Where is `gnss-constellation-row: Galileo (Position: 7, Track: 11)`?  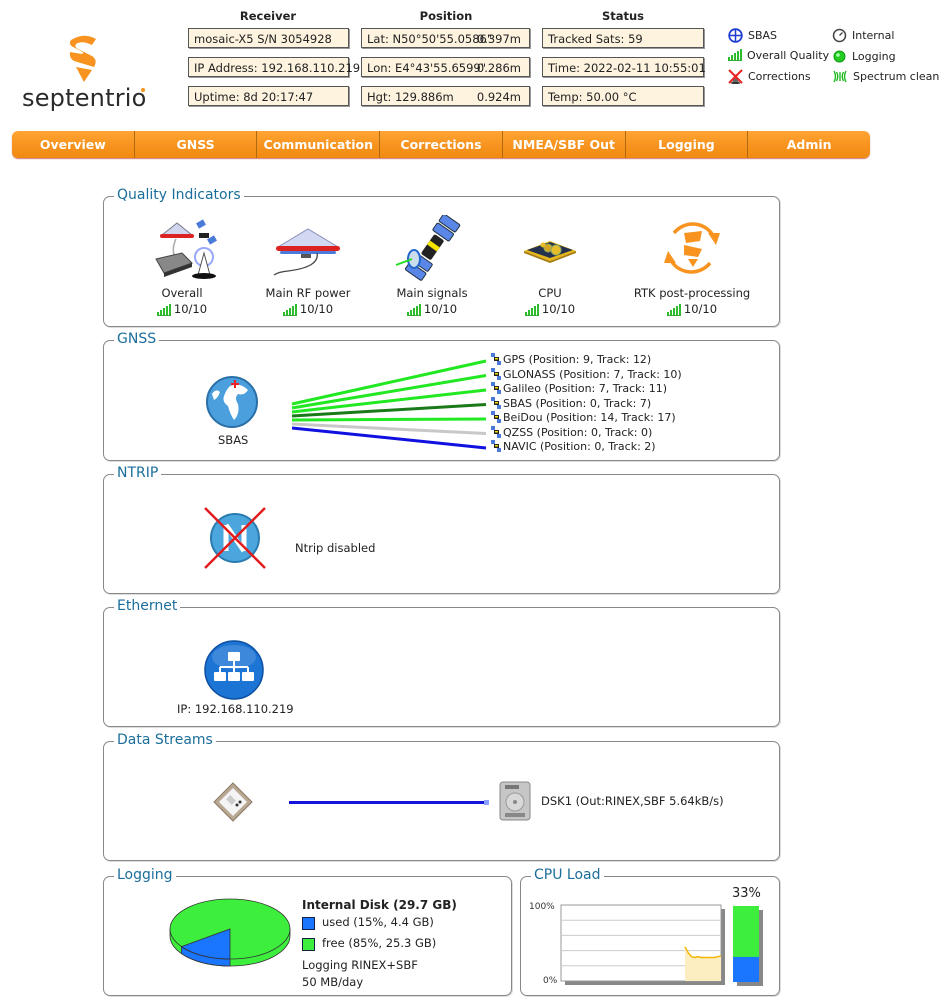 gnss-constellation-row: Galileo (Position: 7, Track: 11) is located at coordinates (578, 388).